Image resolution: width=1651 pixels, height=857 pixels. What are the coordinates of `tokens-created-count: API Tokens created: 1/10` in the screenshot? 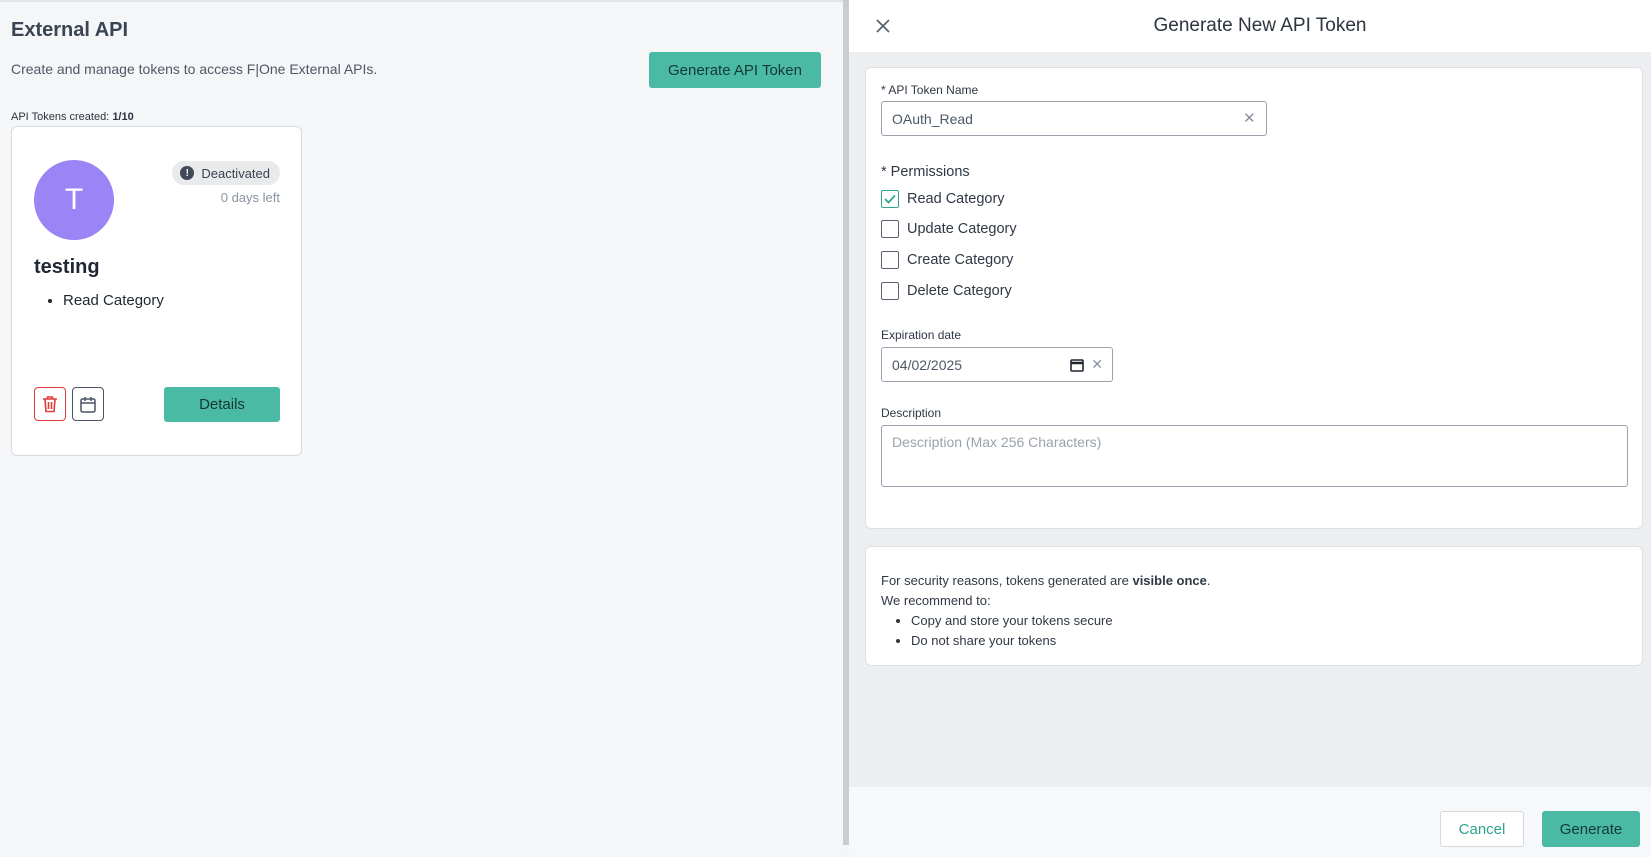 It's located at (72, 117).